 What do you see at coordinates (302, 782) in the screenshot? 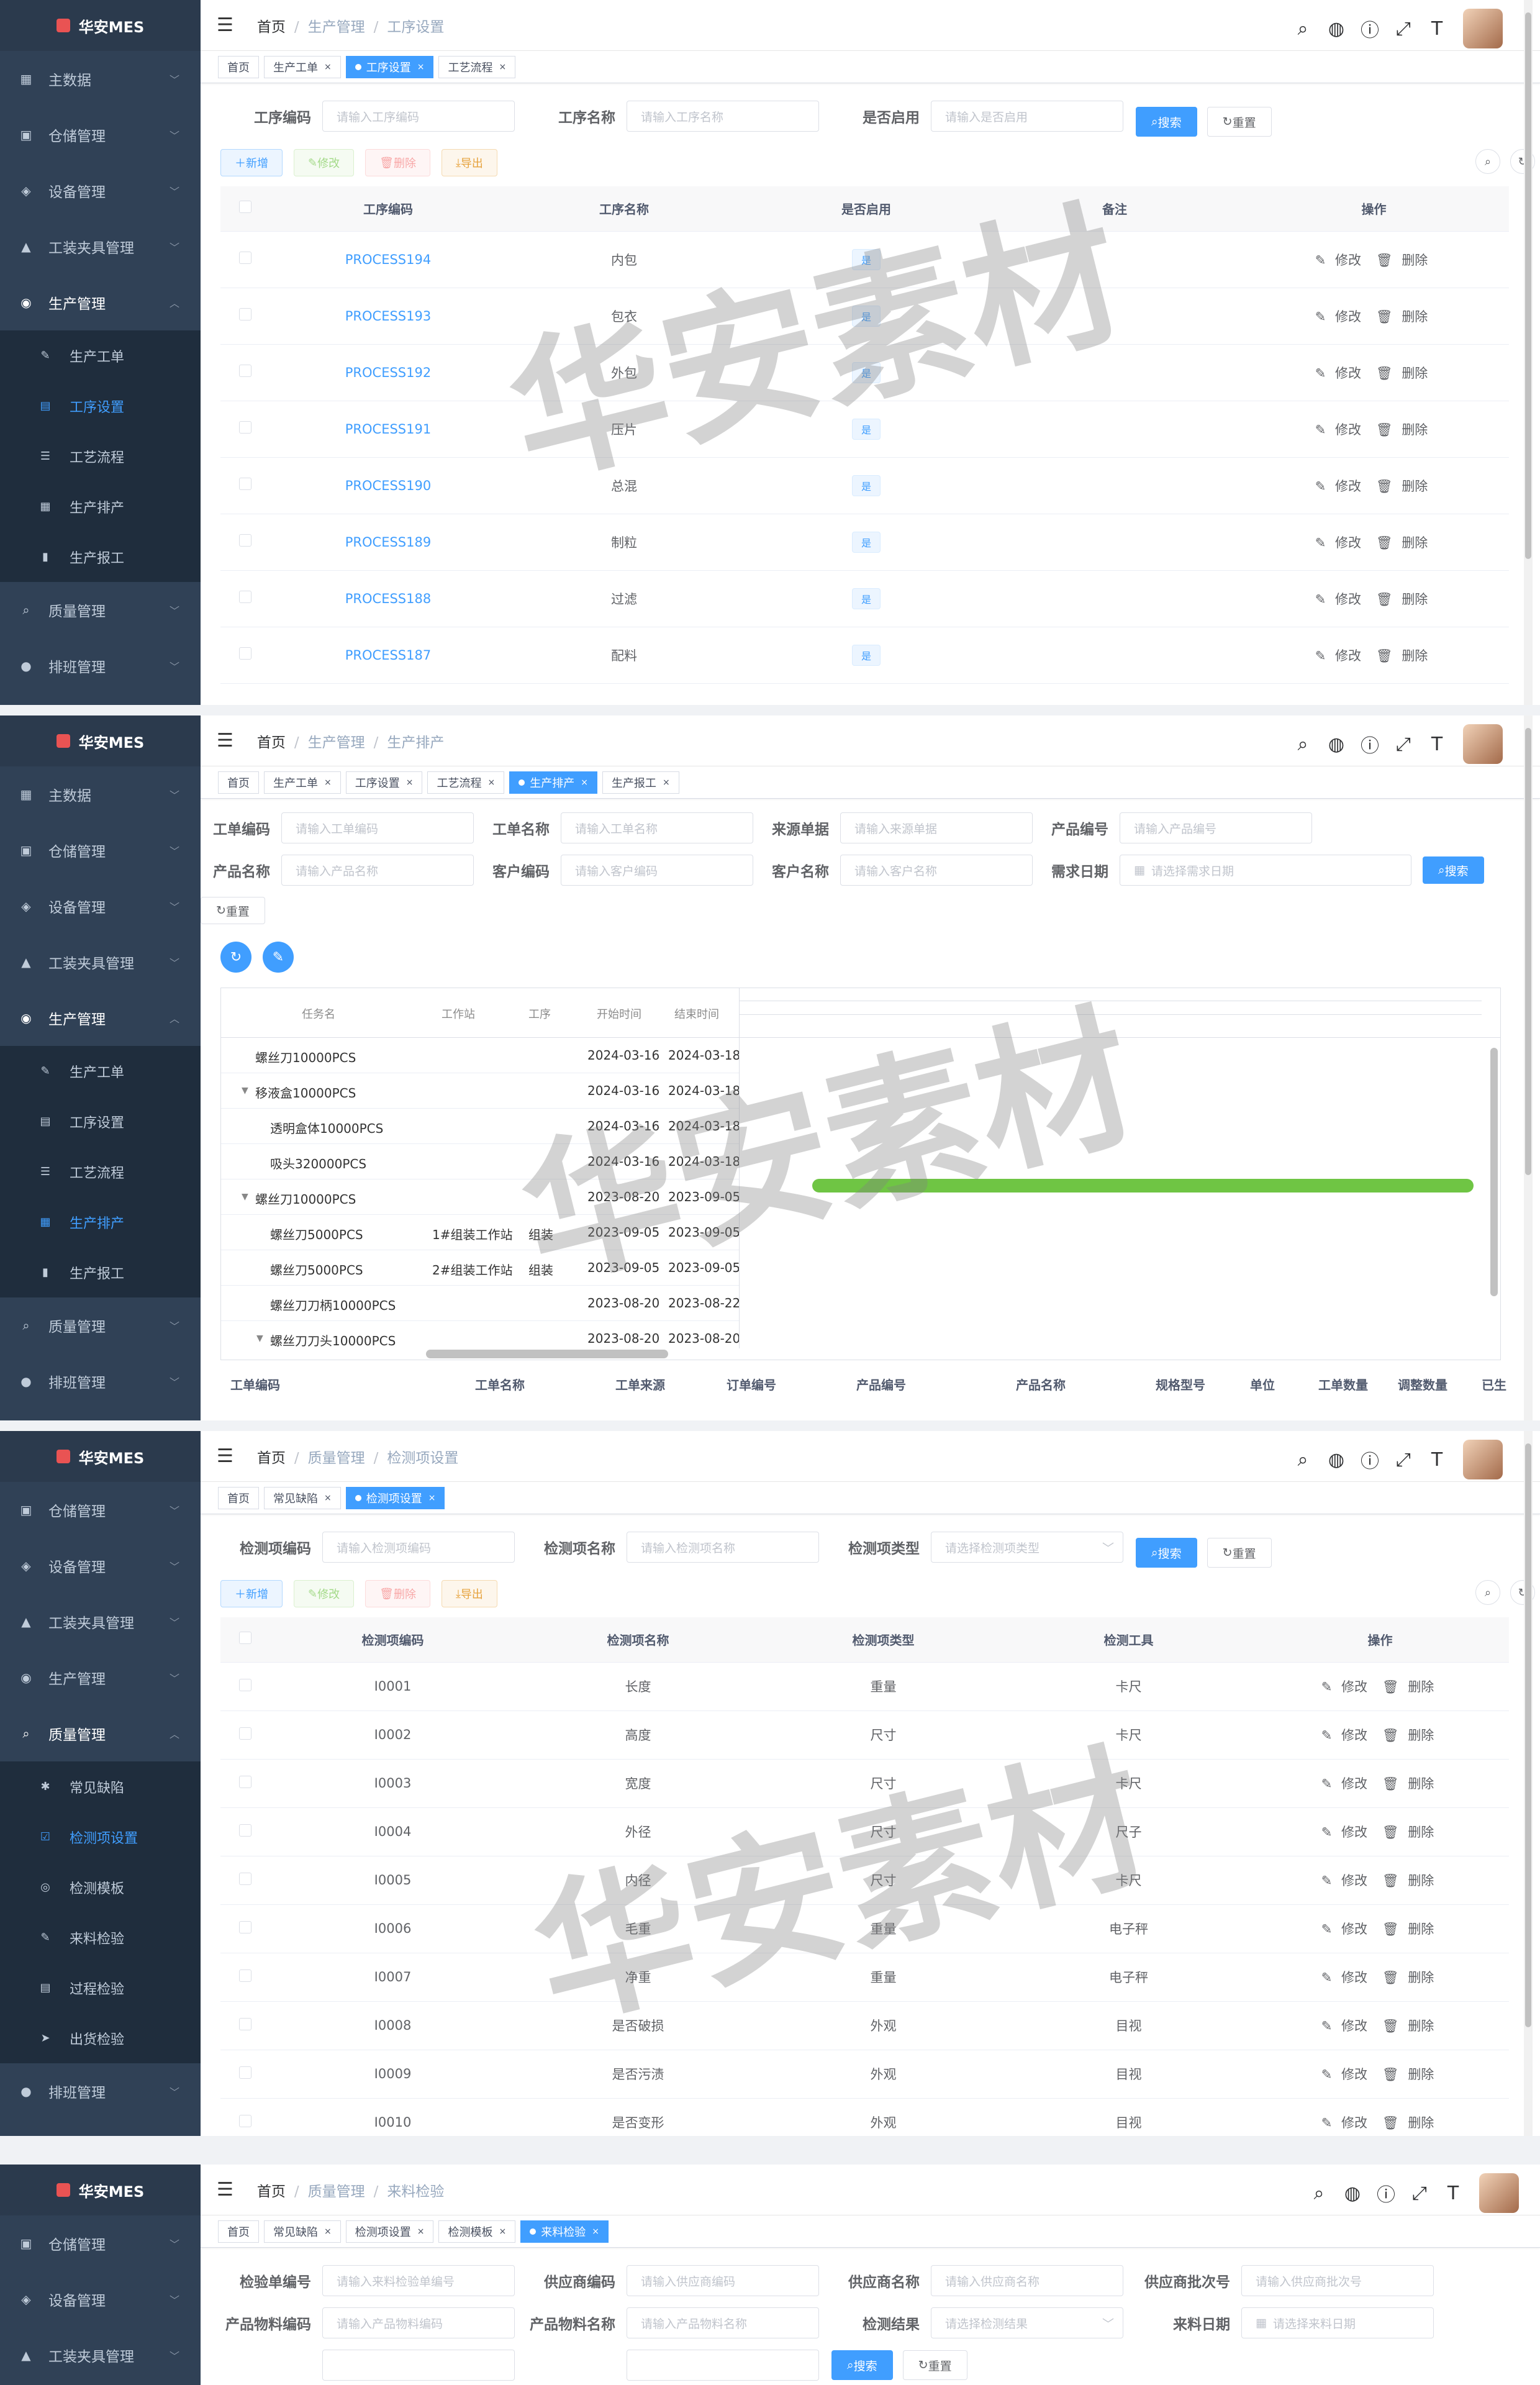
I see `tag-work-order: 生产工单 ×` at bounding box center [302, 782].